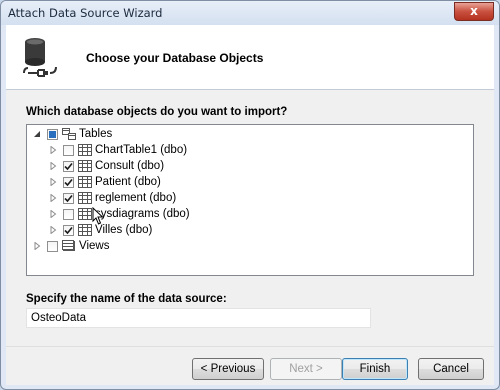 The height and width of the screenshot is (390, 500). What do you see at coordinates (37, 134) in the screenshot?
I see `collapse-arrow-icon` at bounding box center [37, 134].